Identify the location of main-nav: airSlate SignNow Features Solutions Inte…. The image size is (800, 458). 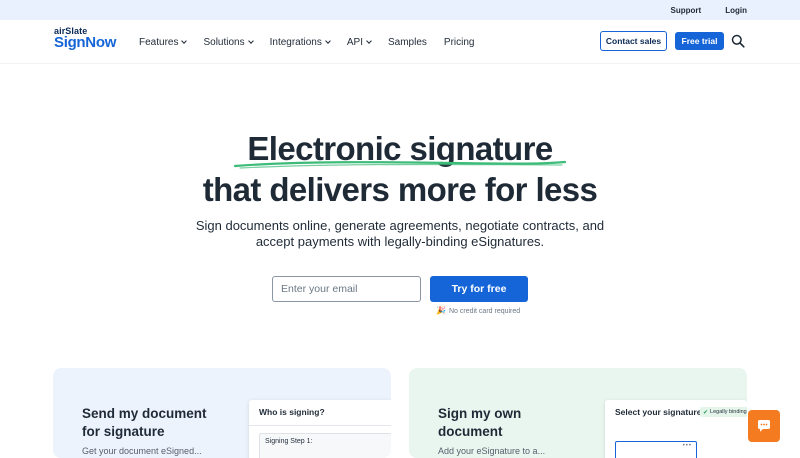
(400, 42).